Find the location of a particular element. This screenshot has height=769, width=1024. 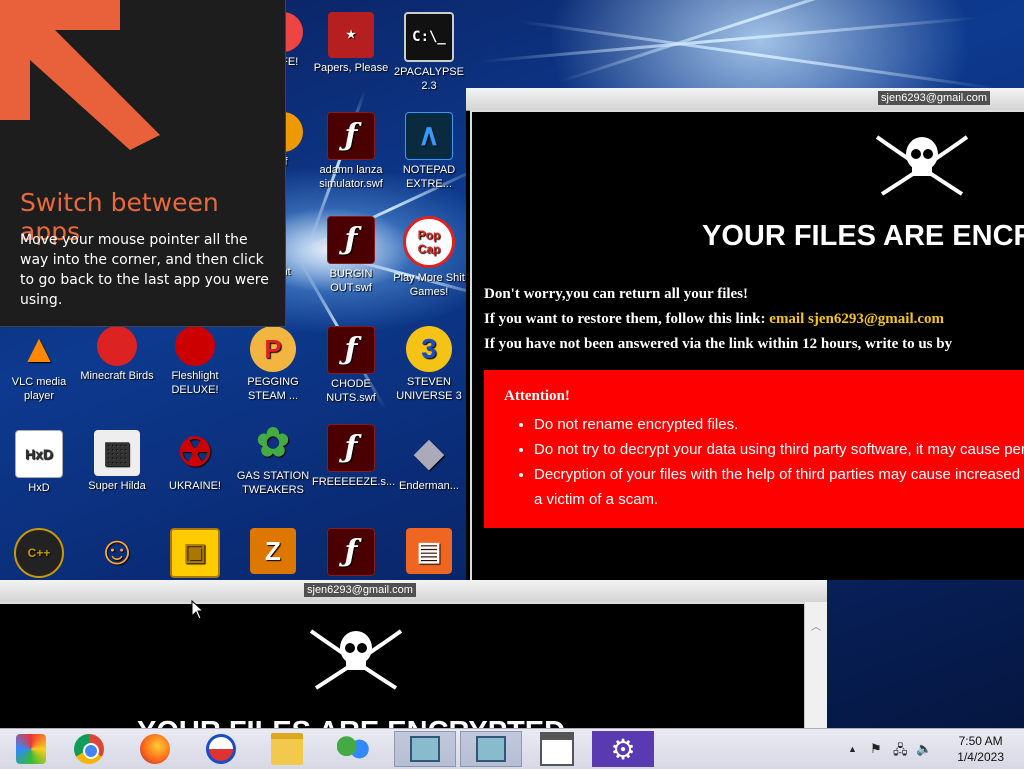

desktop-icon: ▲ VLC media player is located at coordinates (39, 364).